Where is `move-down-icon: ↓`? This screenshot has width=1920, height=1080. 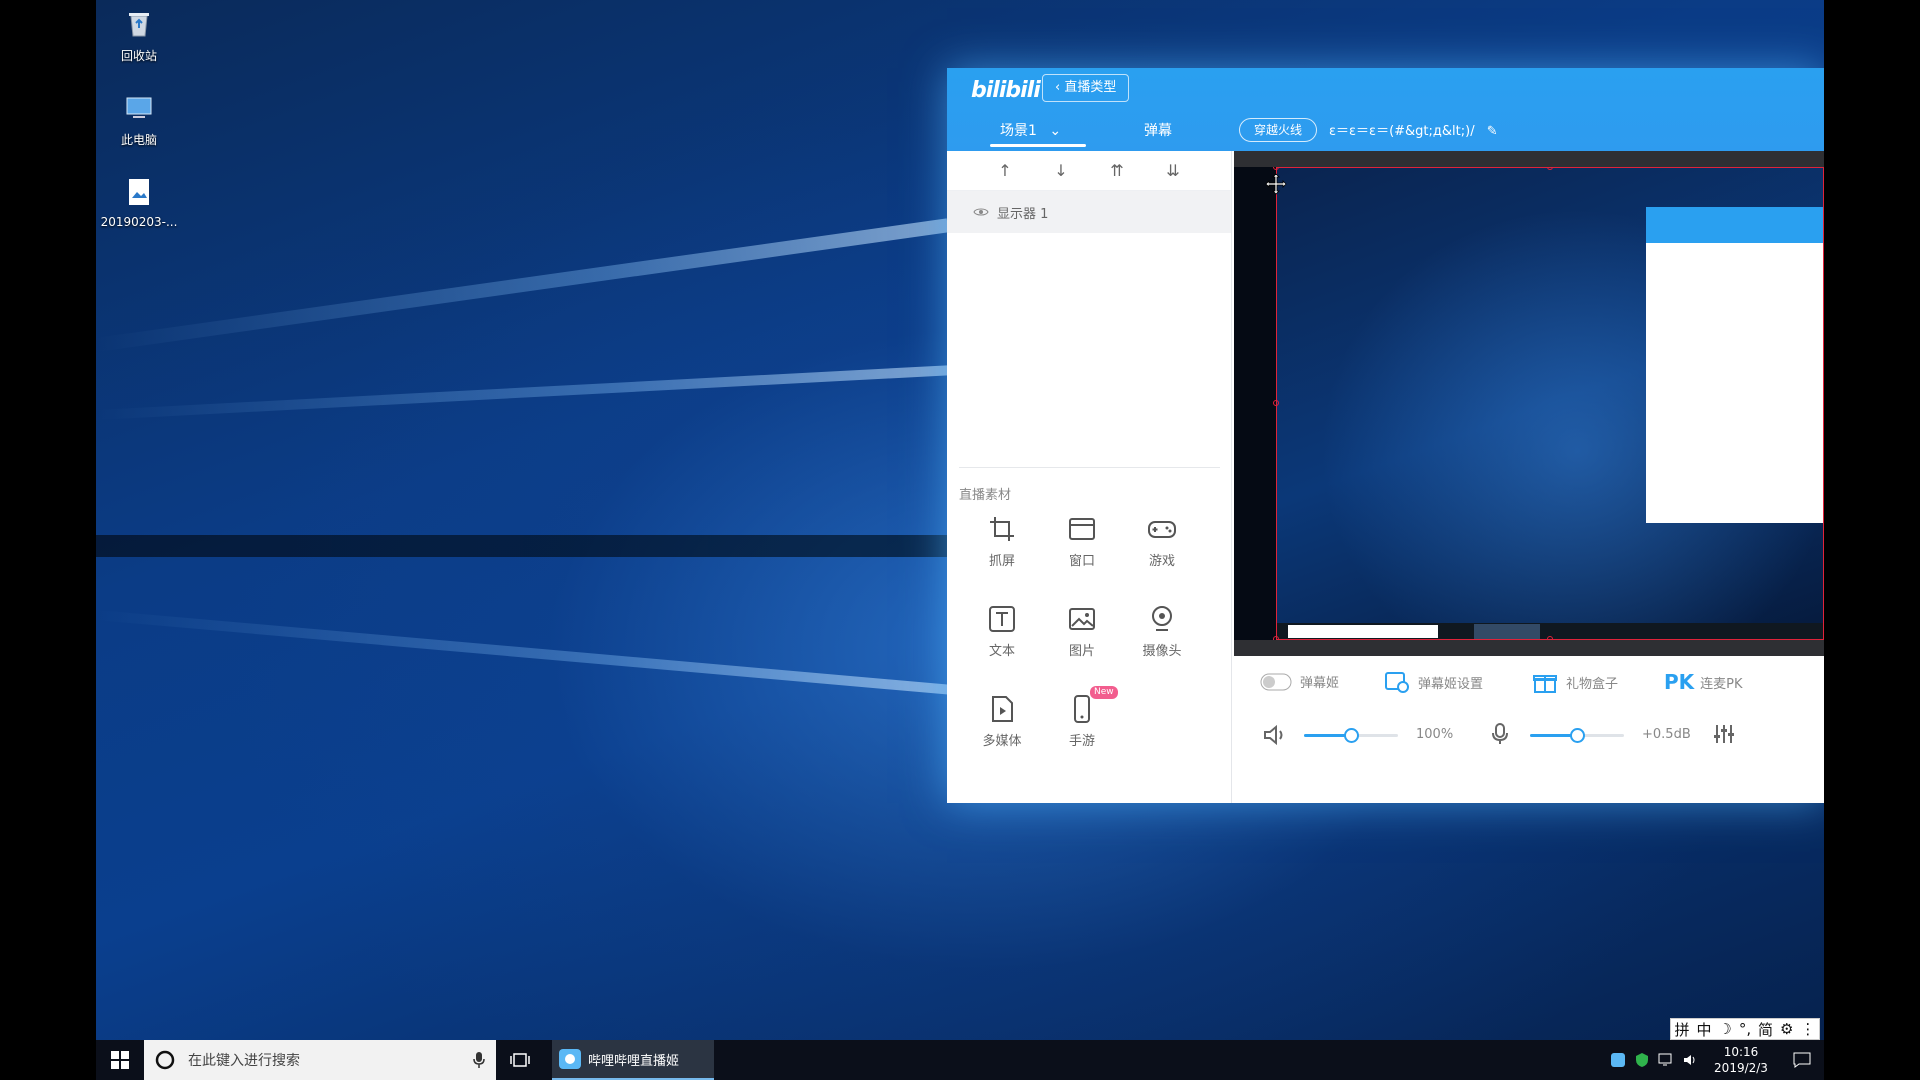
move-down-icon: ↓ is located at coordinates (1061, 171).